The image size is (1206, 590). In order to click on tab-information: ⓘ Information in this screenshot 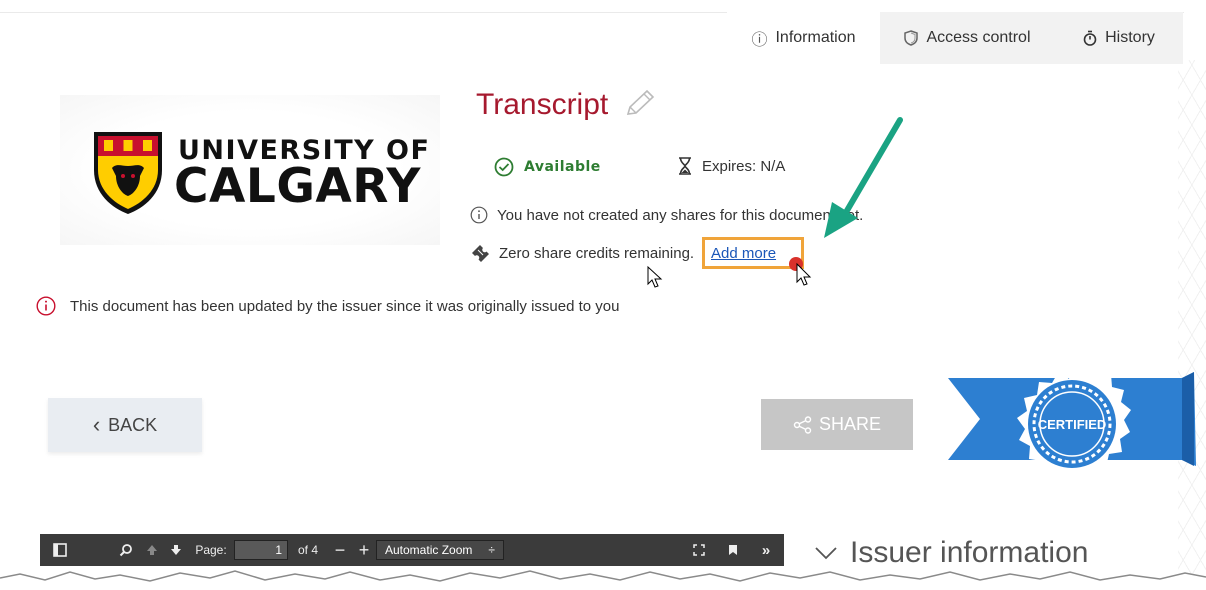, I will do `click(803, 38)`.